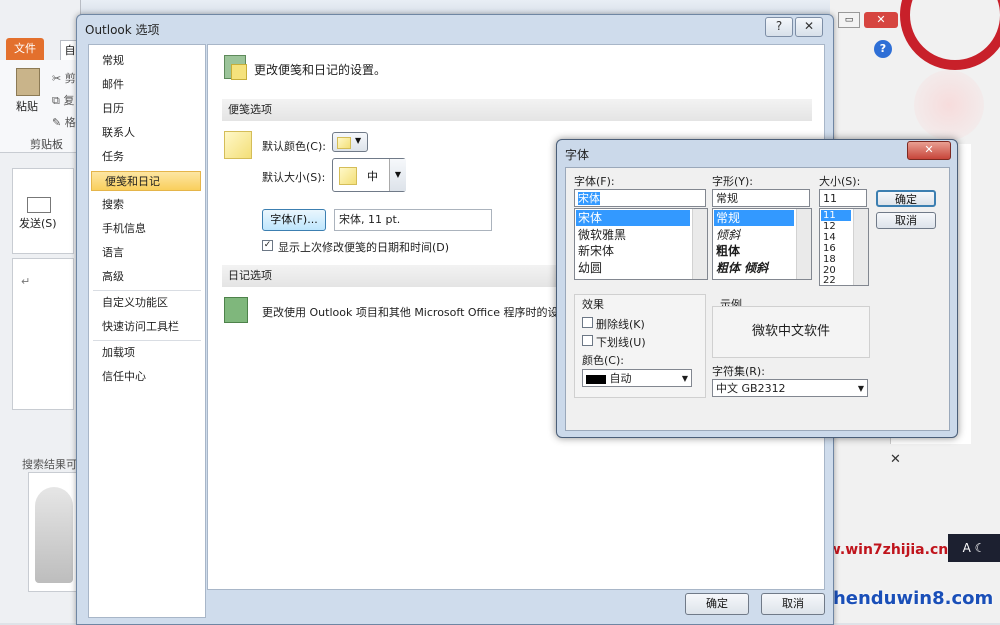 The width and height of the screenshot is (1000, 625). What do you see at coordinates (809, 27) in the screenshot?
I see `dialog-close-button: ✕` at bounding box center [809, 27].